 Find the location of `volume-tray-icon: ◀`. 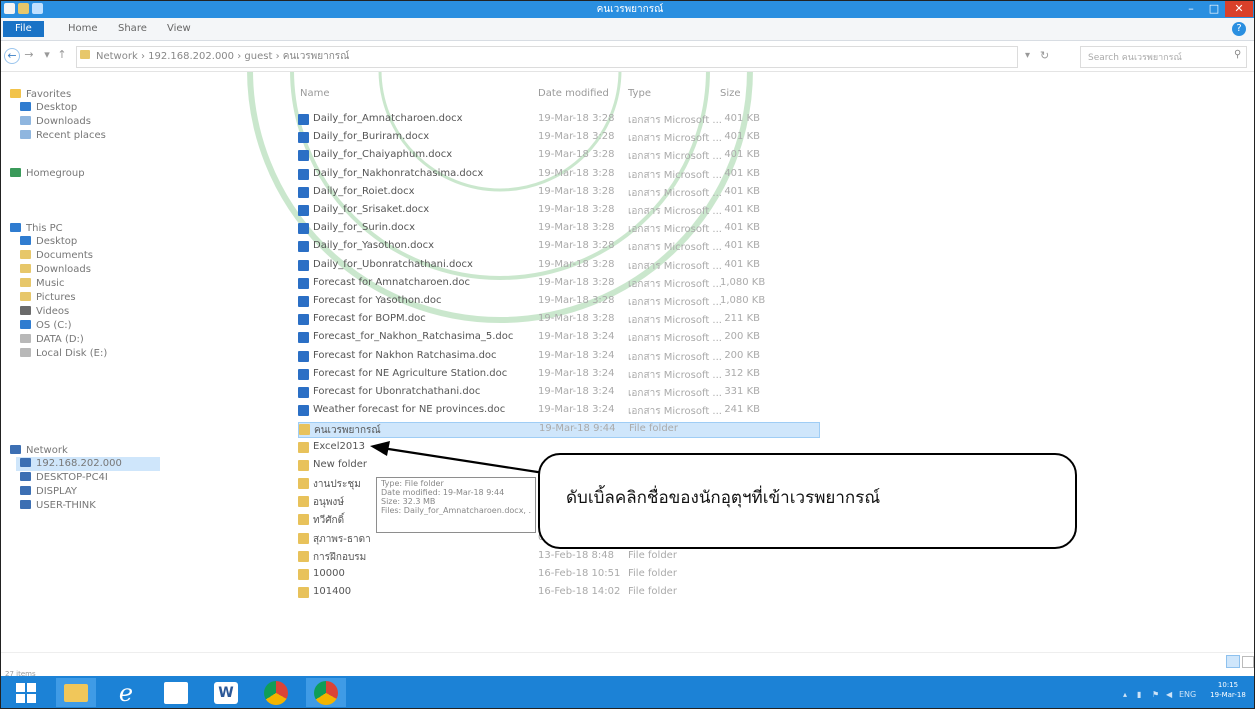

volume-tray-icon: ◀ is located at coordinates (1169, 694).